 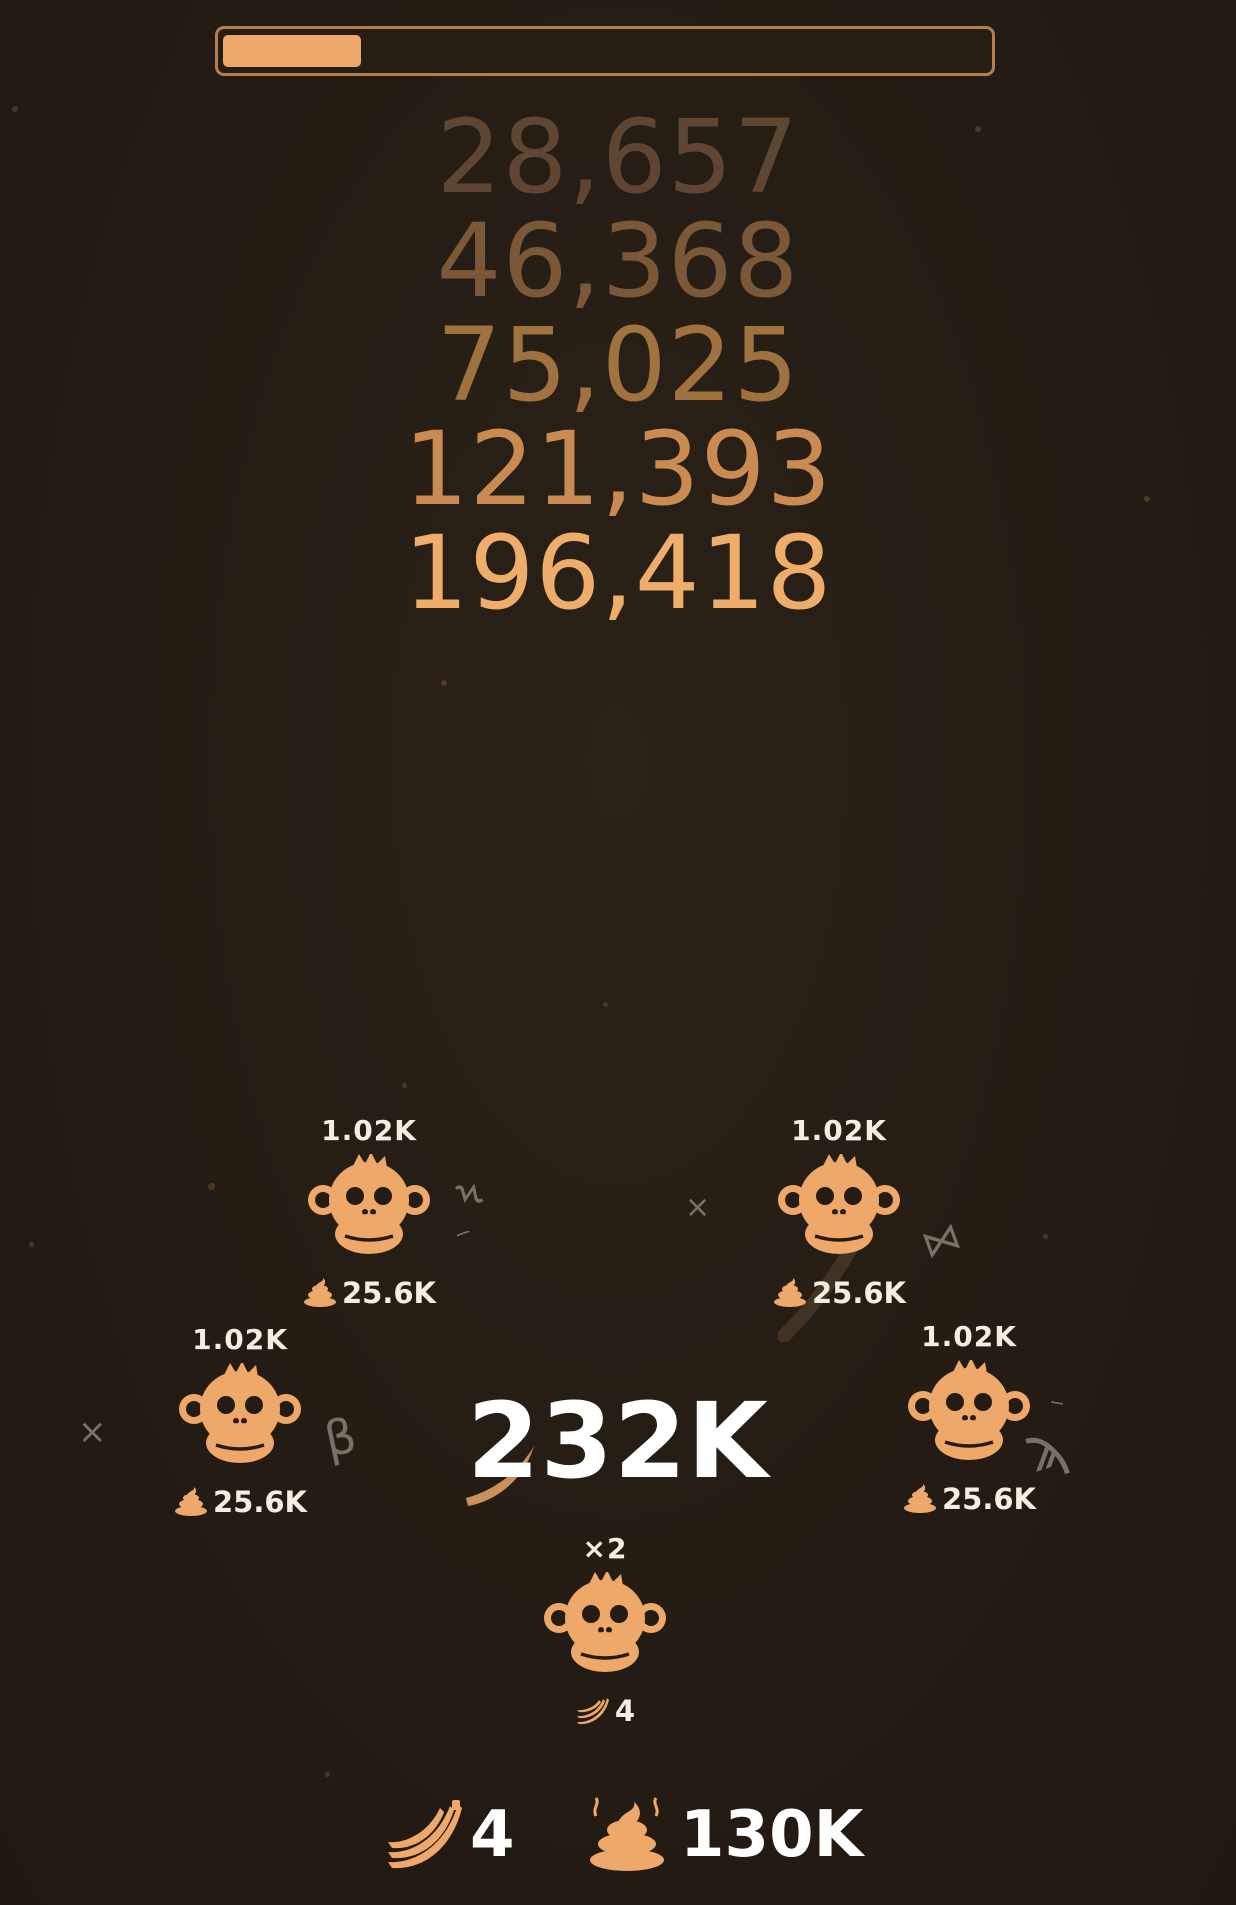 What do you see at coordinates (618, 365) in the screenshot?
I see `sequence-number-3: 75,025` at bounding box center [618, 365].